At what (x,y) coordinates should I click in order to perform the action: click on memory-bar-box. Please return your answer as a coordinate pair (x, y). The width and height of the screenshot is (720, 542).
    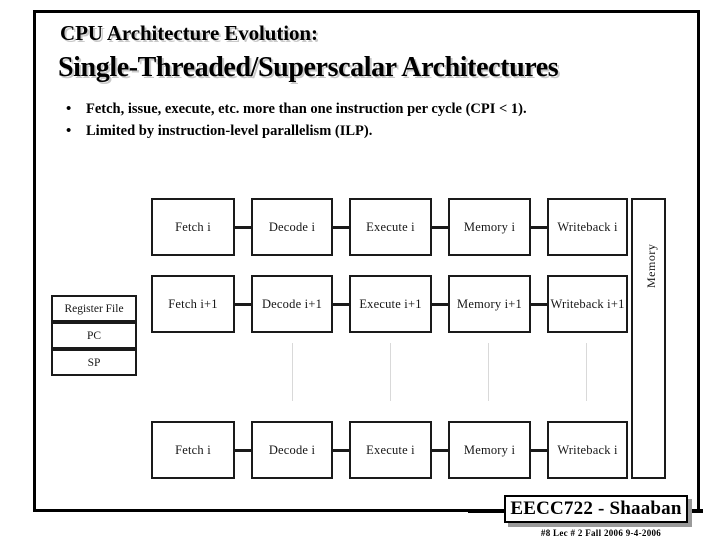
    Looking at the image, I should click on (648, 338).